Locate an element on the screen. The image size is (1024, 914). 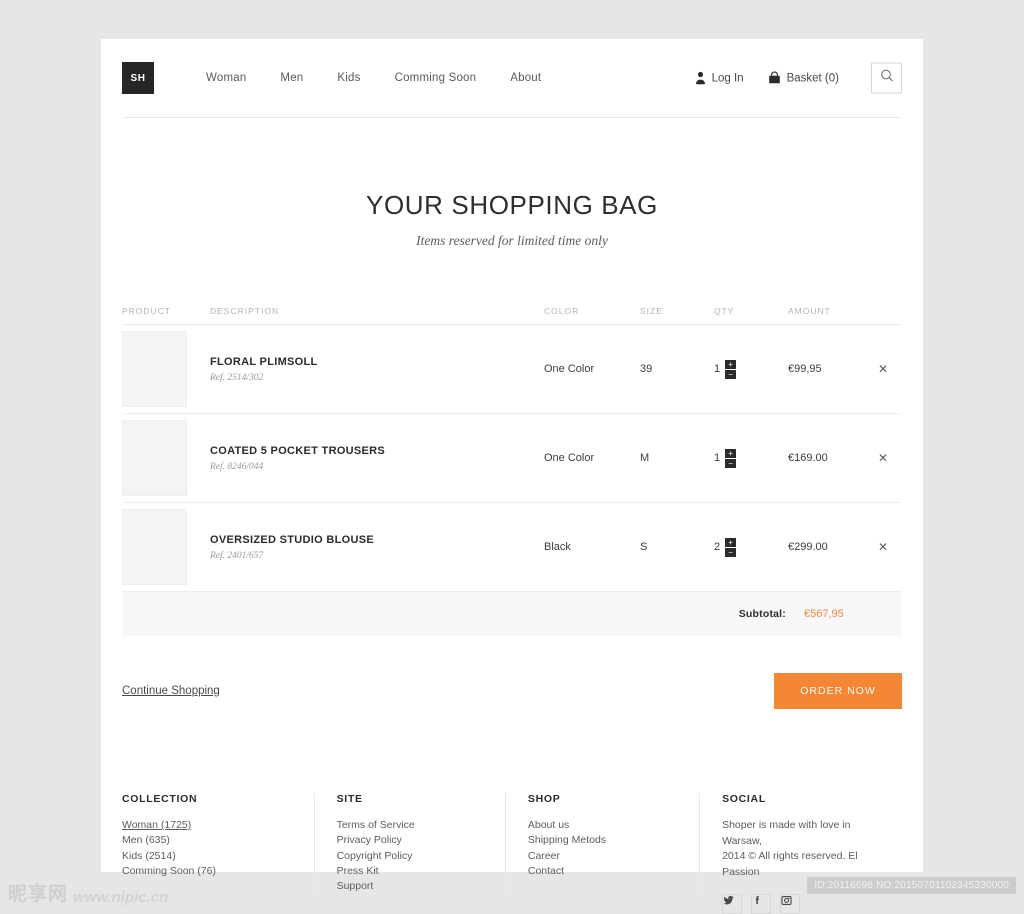
subtotal-label: Subtotal: is located at coordinates (762, 614).